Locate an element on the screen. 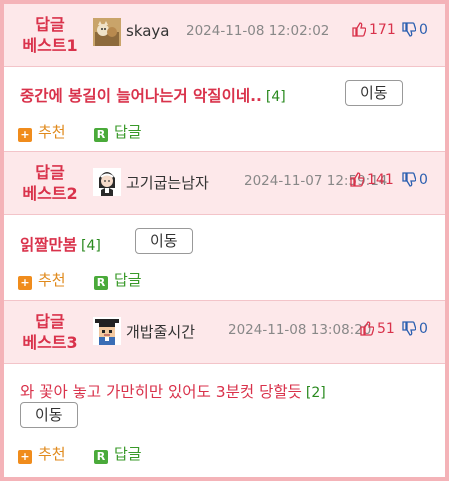 This screenshot has width=449, height=481. rank-label: 답글 베스트1 is located at coordinates (50, 35).